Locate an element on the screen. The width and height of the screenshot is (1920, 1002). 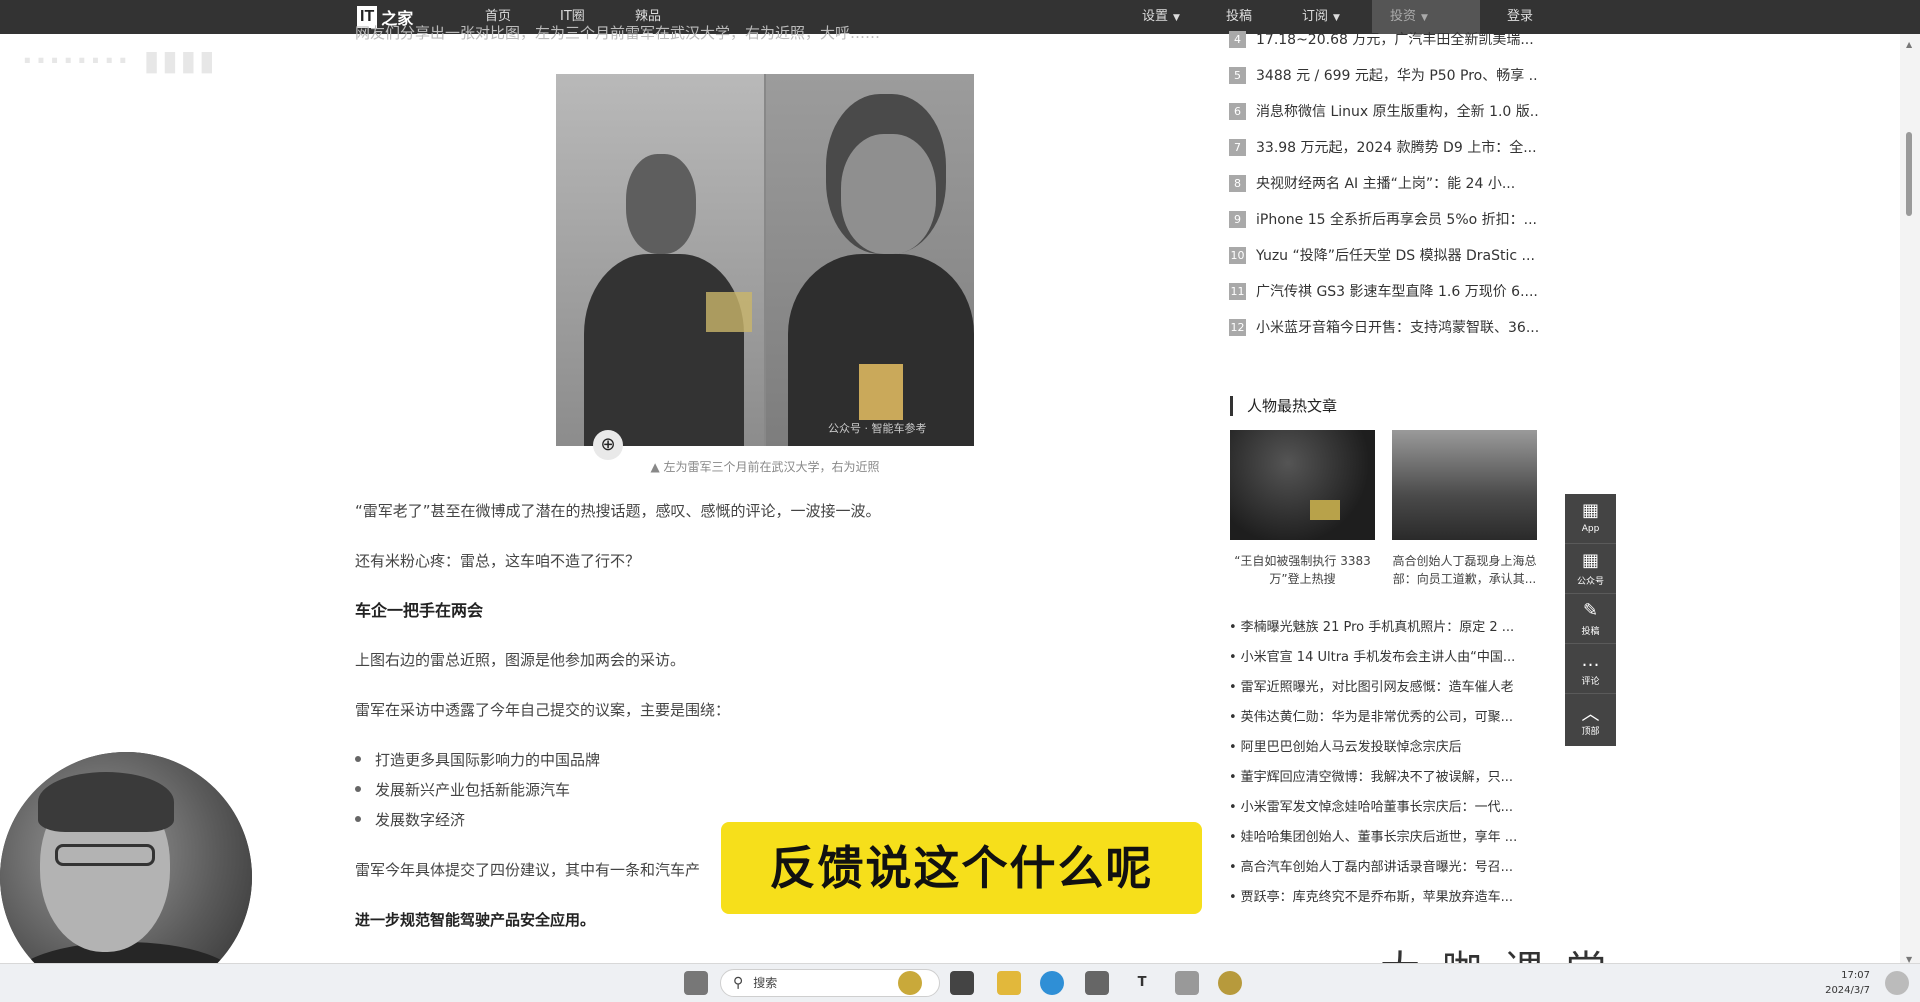
edge-browser-icon is located at coordinates (1052, 983).